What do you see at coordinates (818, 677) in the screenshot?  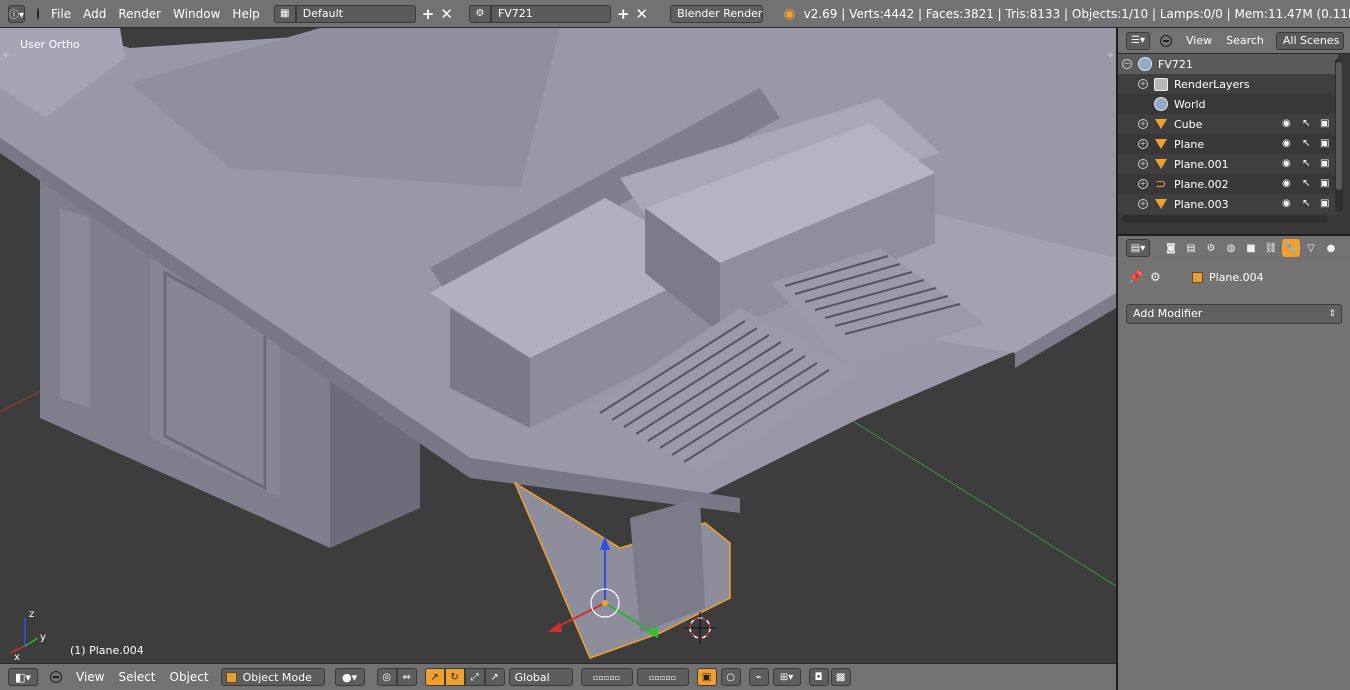 I see `render-still-icon: ◘` at bounding box center [818, 677].